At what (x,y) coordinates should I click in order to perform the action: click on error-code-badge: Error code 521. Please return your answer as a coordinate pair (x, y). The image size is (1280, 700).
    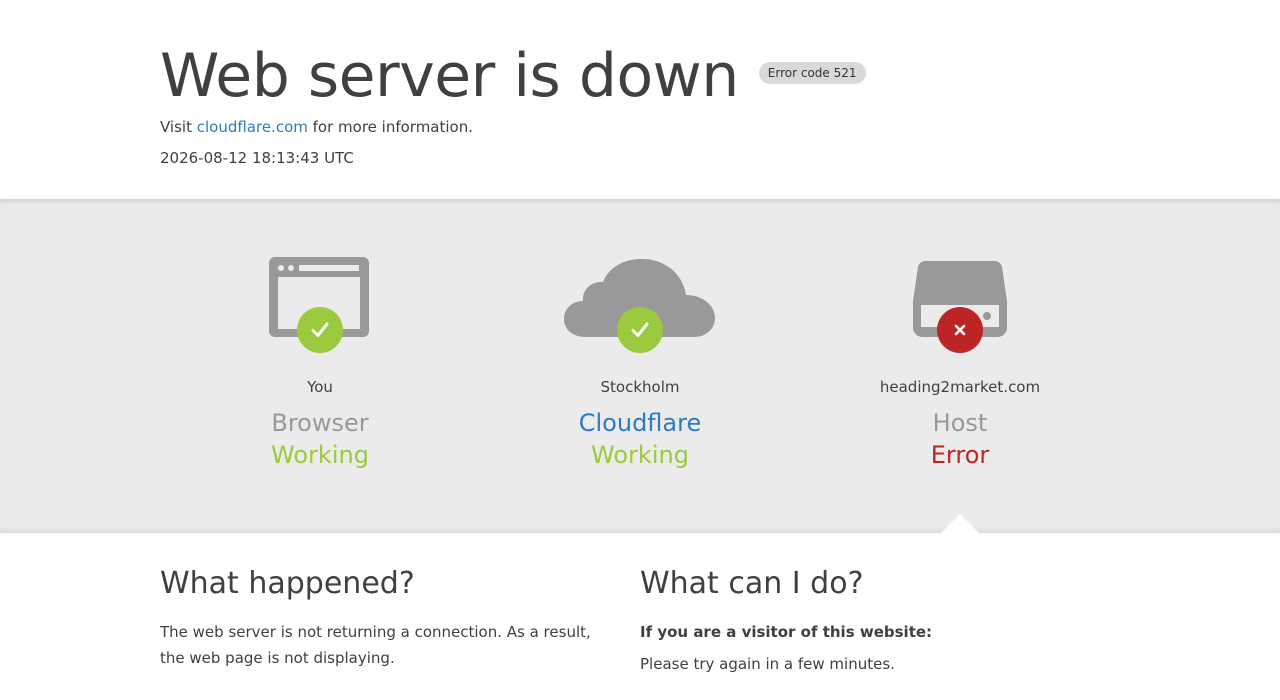
    Looking at the image, I should click on (812, 73).